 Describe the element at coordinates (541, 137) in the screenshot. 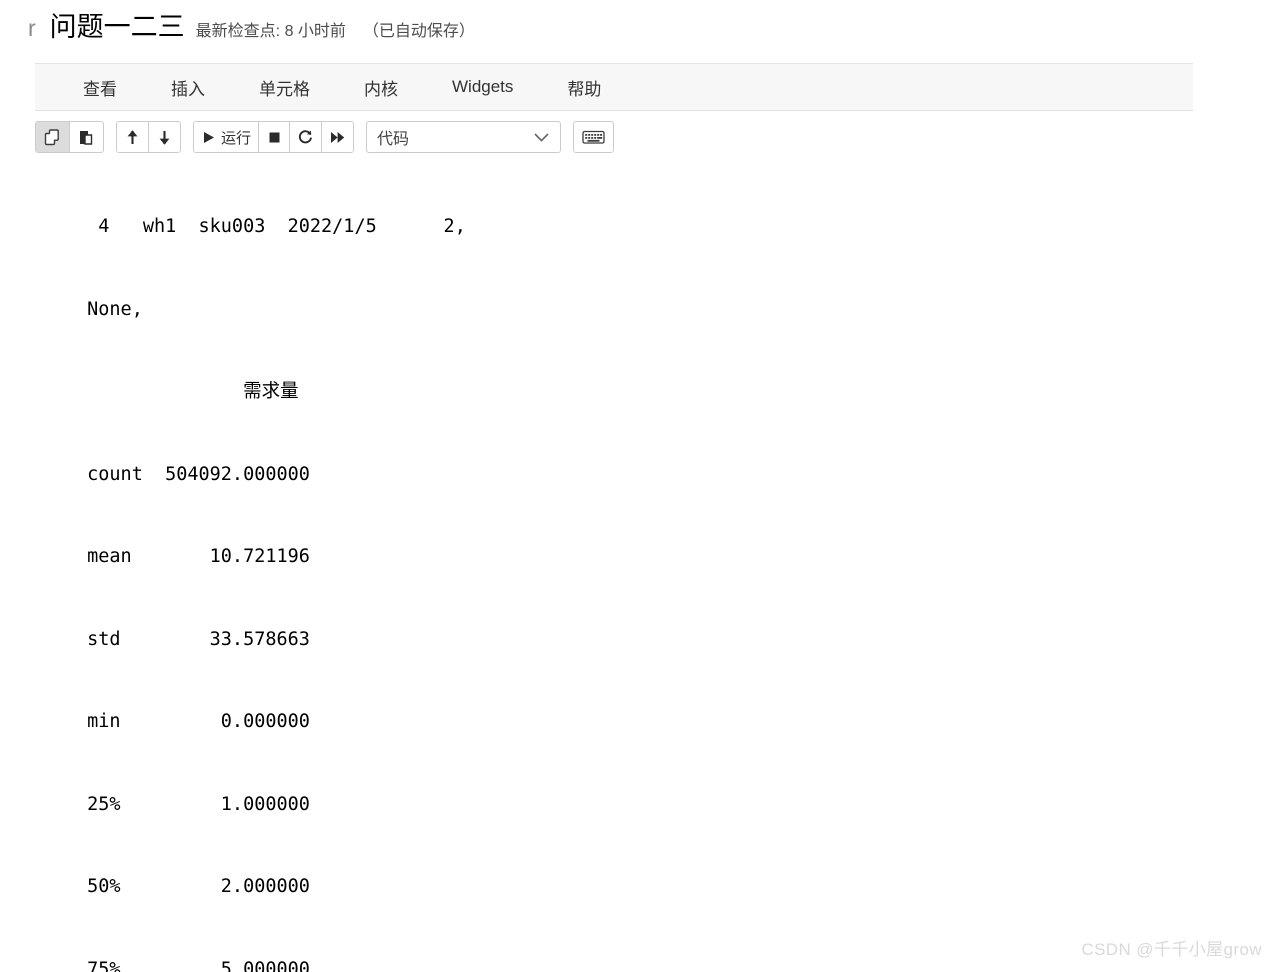

I see `chevron-down-icon` at that location.